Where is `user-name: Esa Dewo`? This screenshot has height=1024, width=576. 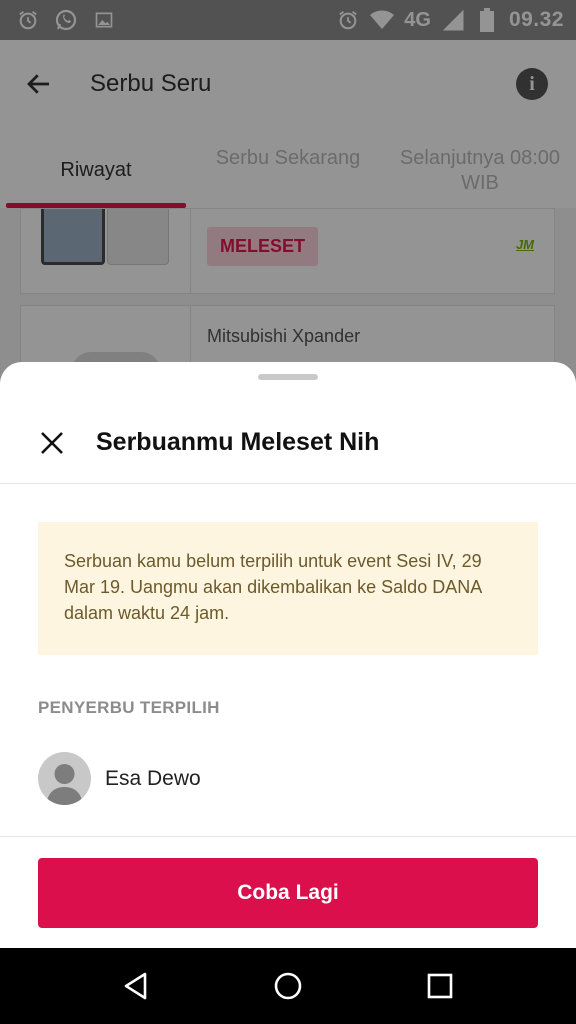 user-name: Esa Dewo is located at coordinates (153, 778).